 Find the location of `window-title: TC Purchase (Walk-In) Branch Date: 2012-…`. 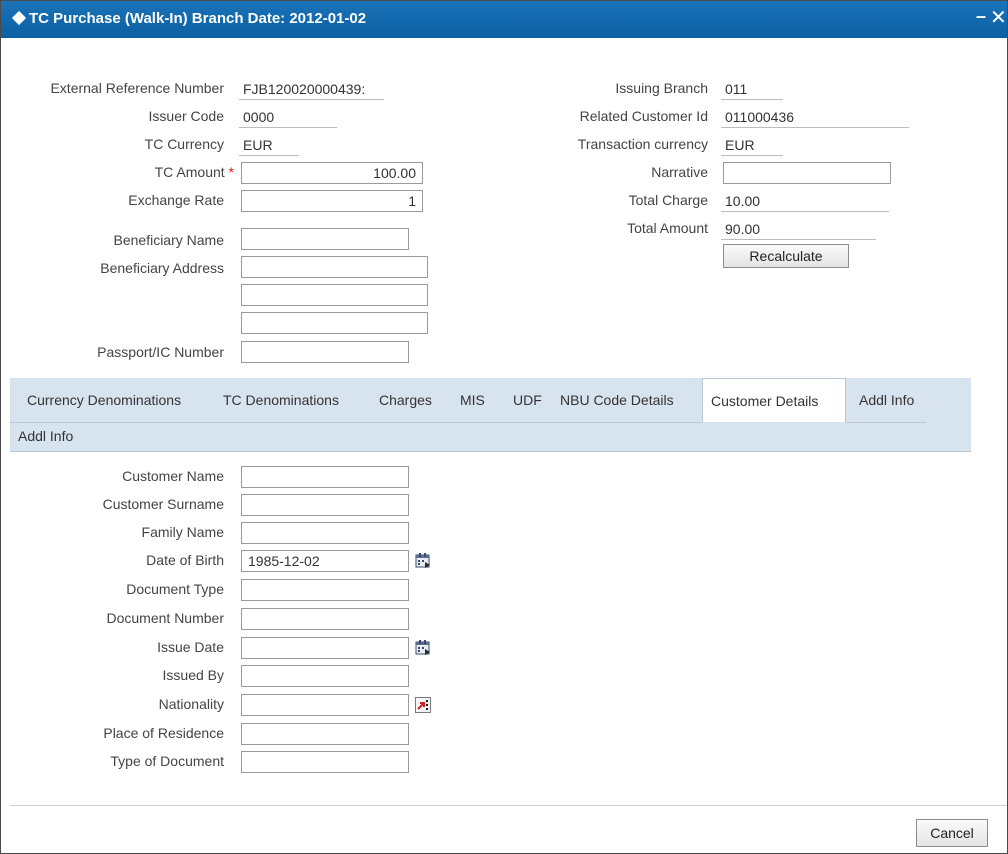

window-title: TC Purchase (Walk-In) Branch Date: 2012-… is located at coordinates (198, 18).